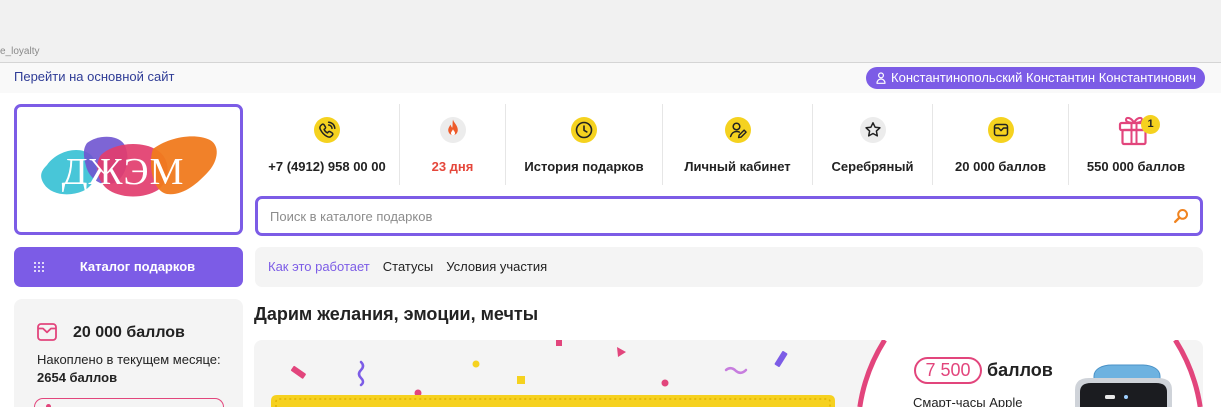 This screenshot has width=1221, height=407. What do you see at coordinates (1136, 166) in the screenshot?
I see `nav-label-cart: 550 000 баллов` at bounding box center [1136, 166].